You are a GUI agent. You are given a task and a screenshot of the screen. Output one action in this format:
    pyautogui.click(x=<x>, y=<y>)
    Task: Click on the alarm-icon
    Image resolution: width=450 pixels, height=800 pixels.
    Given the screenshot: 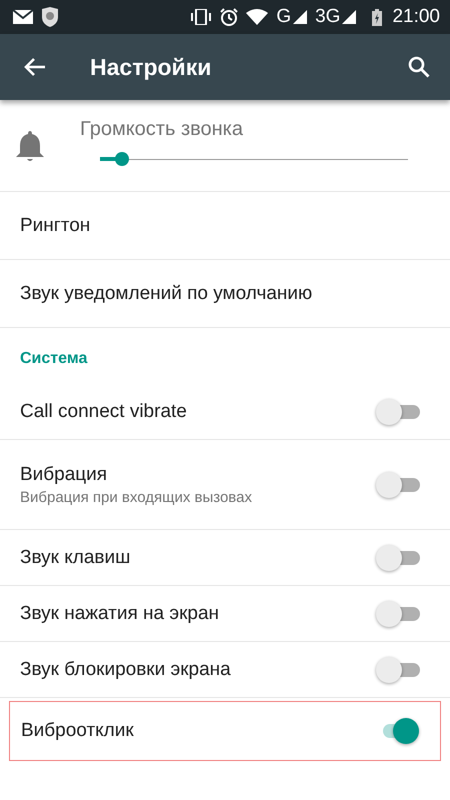 What is the action you would take?
    pyautogui.click(x=229, y=17)
    